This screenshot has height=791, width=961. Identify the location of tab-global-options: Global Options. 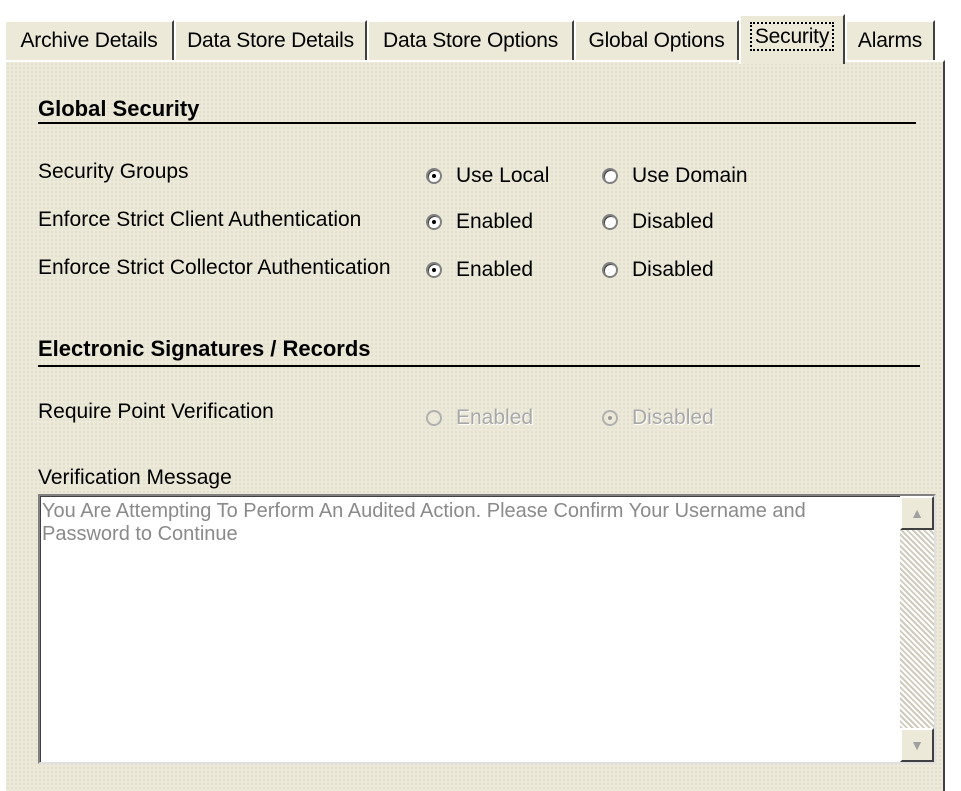
(656, 40).